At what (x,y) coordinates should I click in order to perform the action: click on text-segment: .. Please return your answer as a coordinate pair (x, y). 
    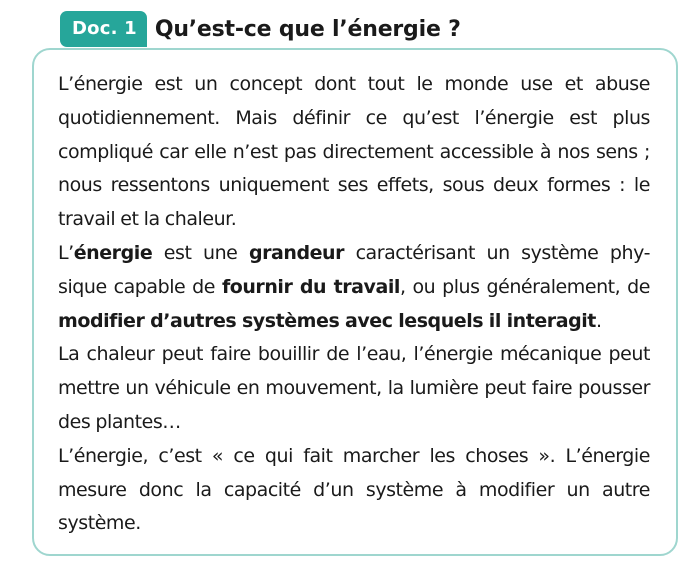
    Looking at the image, I should click on (598, 320).